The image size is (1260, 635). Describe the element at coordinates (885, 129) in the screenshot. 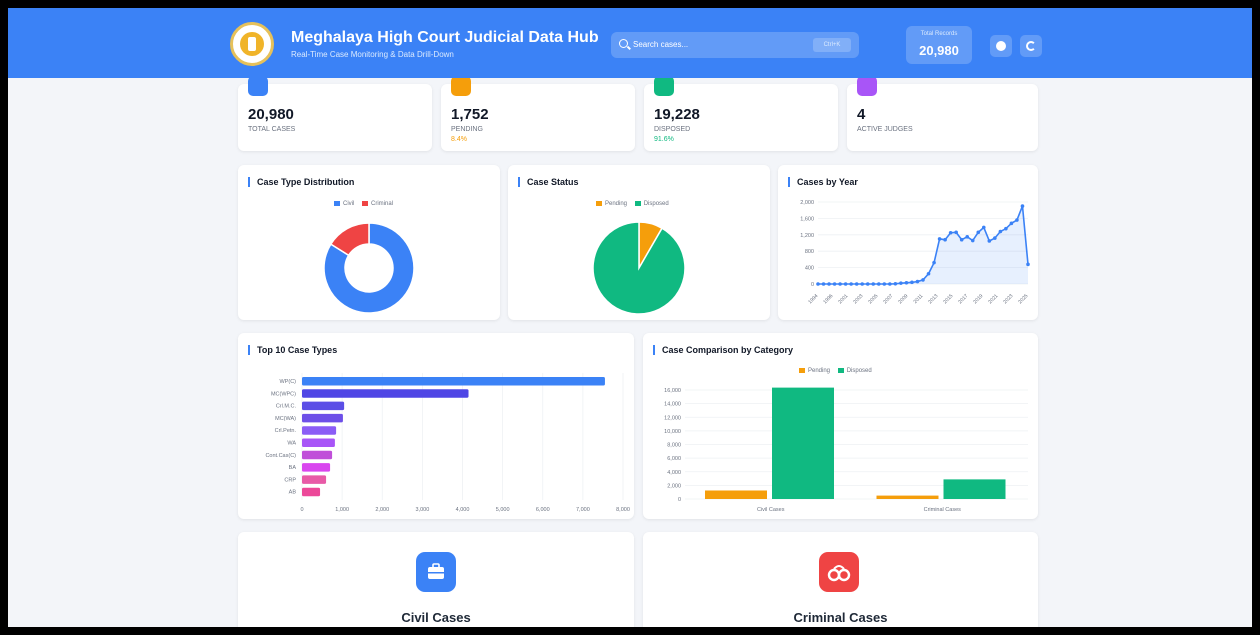

I see `stat-label: ACTIVE JUDGES` at that location.